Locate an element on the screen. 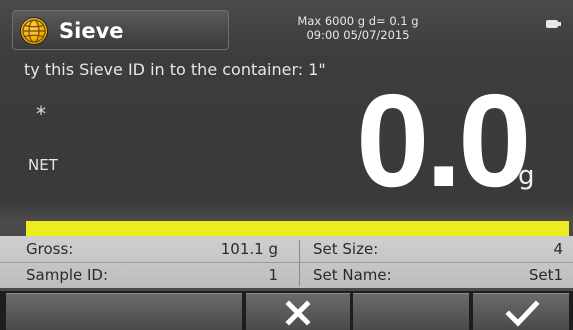  checkmark-icon is located at coordinates (522, 313).